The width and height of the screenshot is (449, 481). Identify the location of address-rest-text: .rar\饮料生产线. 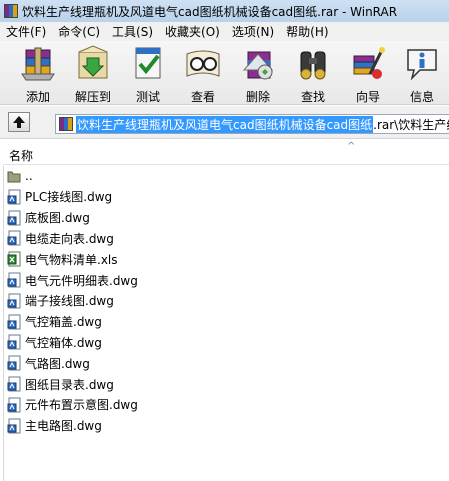
(411, 124).